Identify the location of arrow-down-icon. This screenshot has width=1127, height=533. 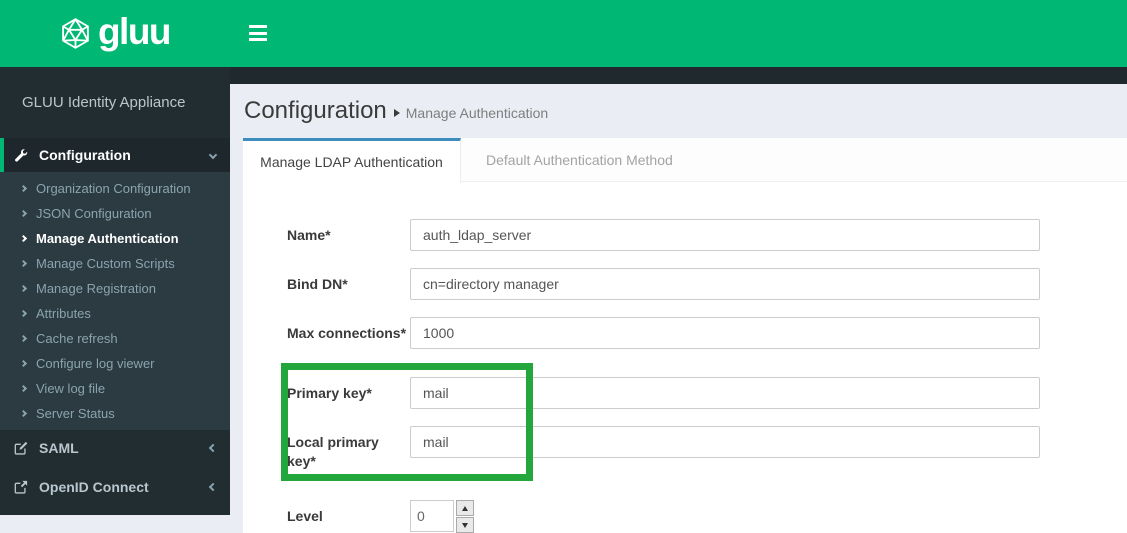
(465, 525).